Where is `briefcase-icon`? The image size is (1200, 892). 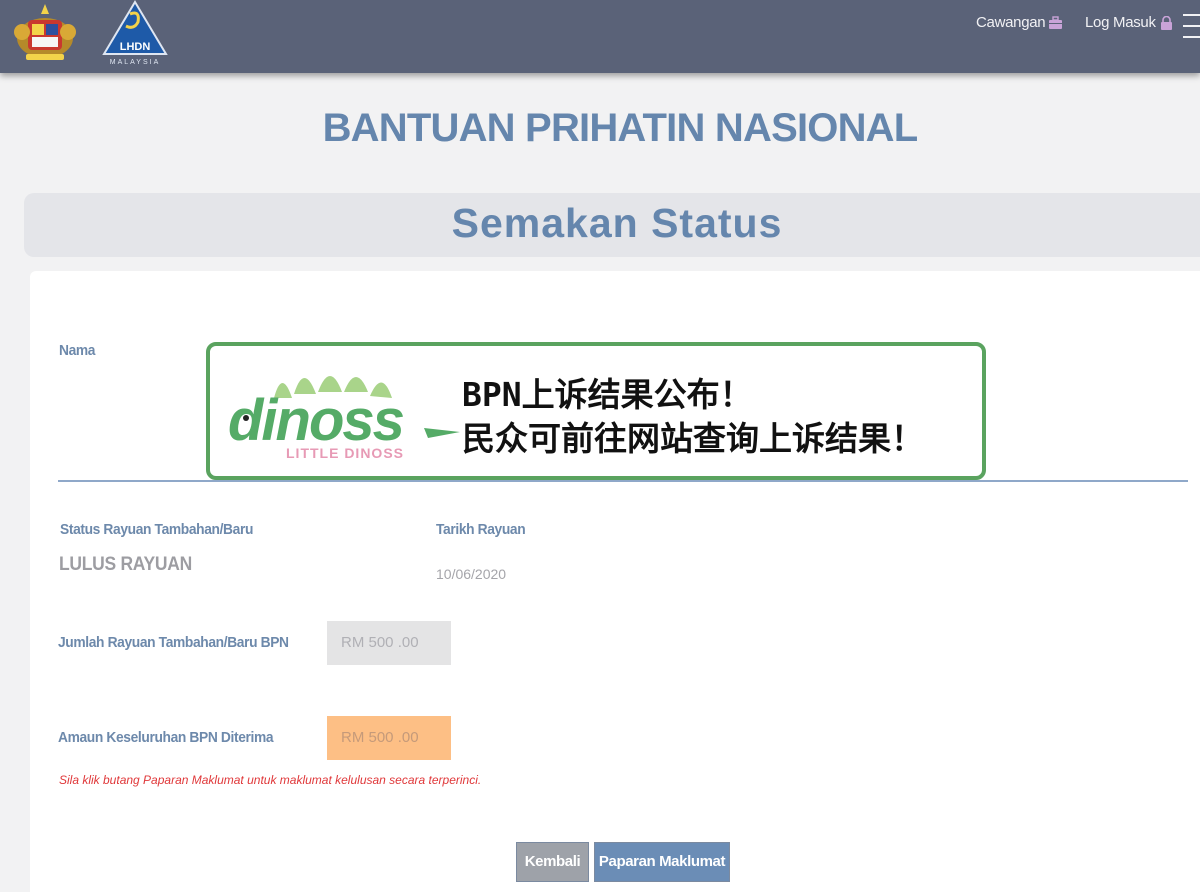 briefcase-icon is located at coordinates (1056, 22).